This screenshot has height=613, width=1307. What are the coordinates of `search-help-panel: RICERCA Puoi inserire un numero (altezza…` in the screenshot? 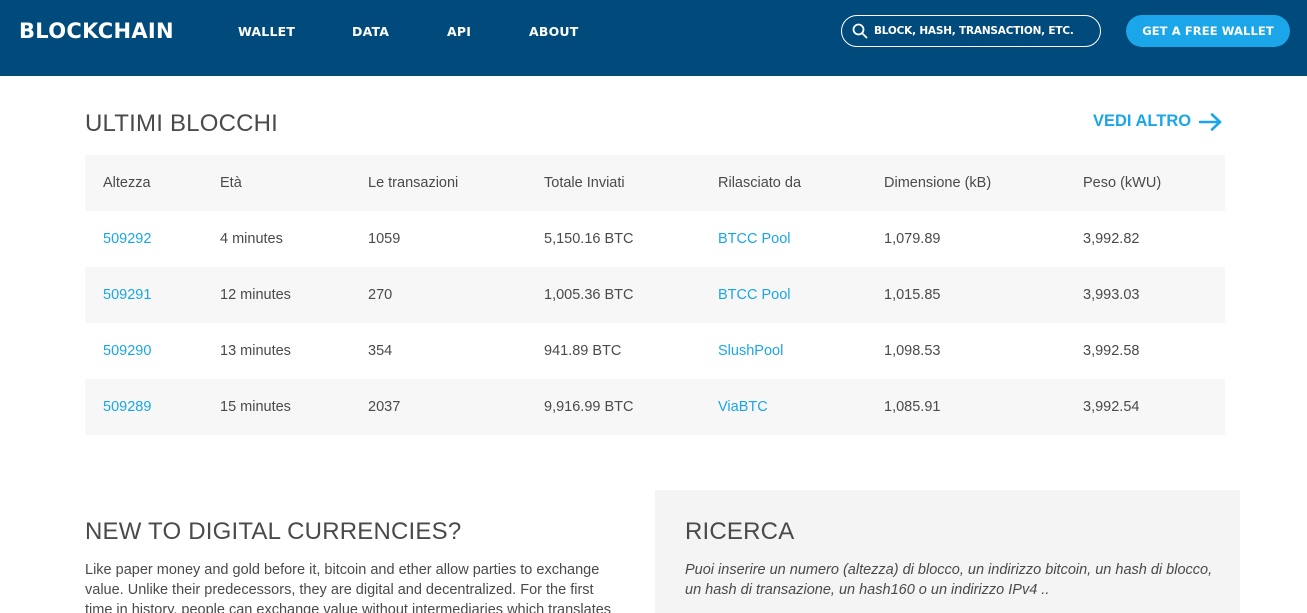 It's located at (947, 551).